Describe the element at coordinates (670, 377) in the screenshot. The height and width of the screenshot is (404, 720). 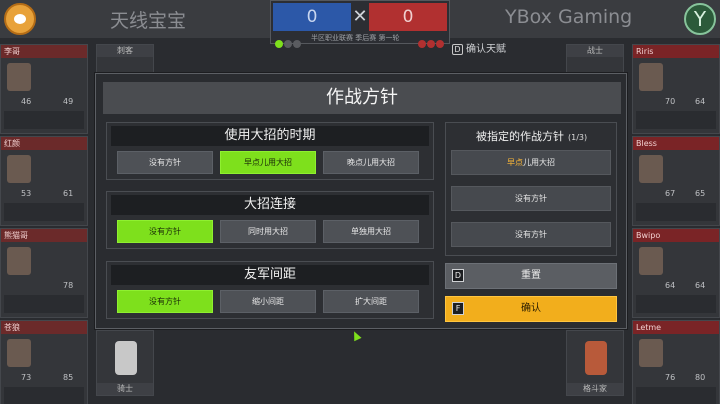
I see `player-atk: 76` at that location.